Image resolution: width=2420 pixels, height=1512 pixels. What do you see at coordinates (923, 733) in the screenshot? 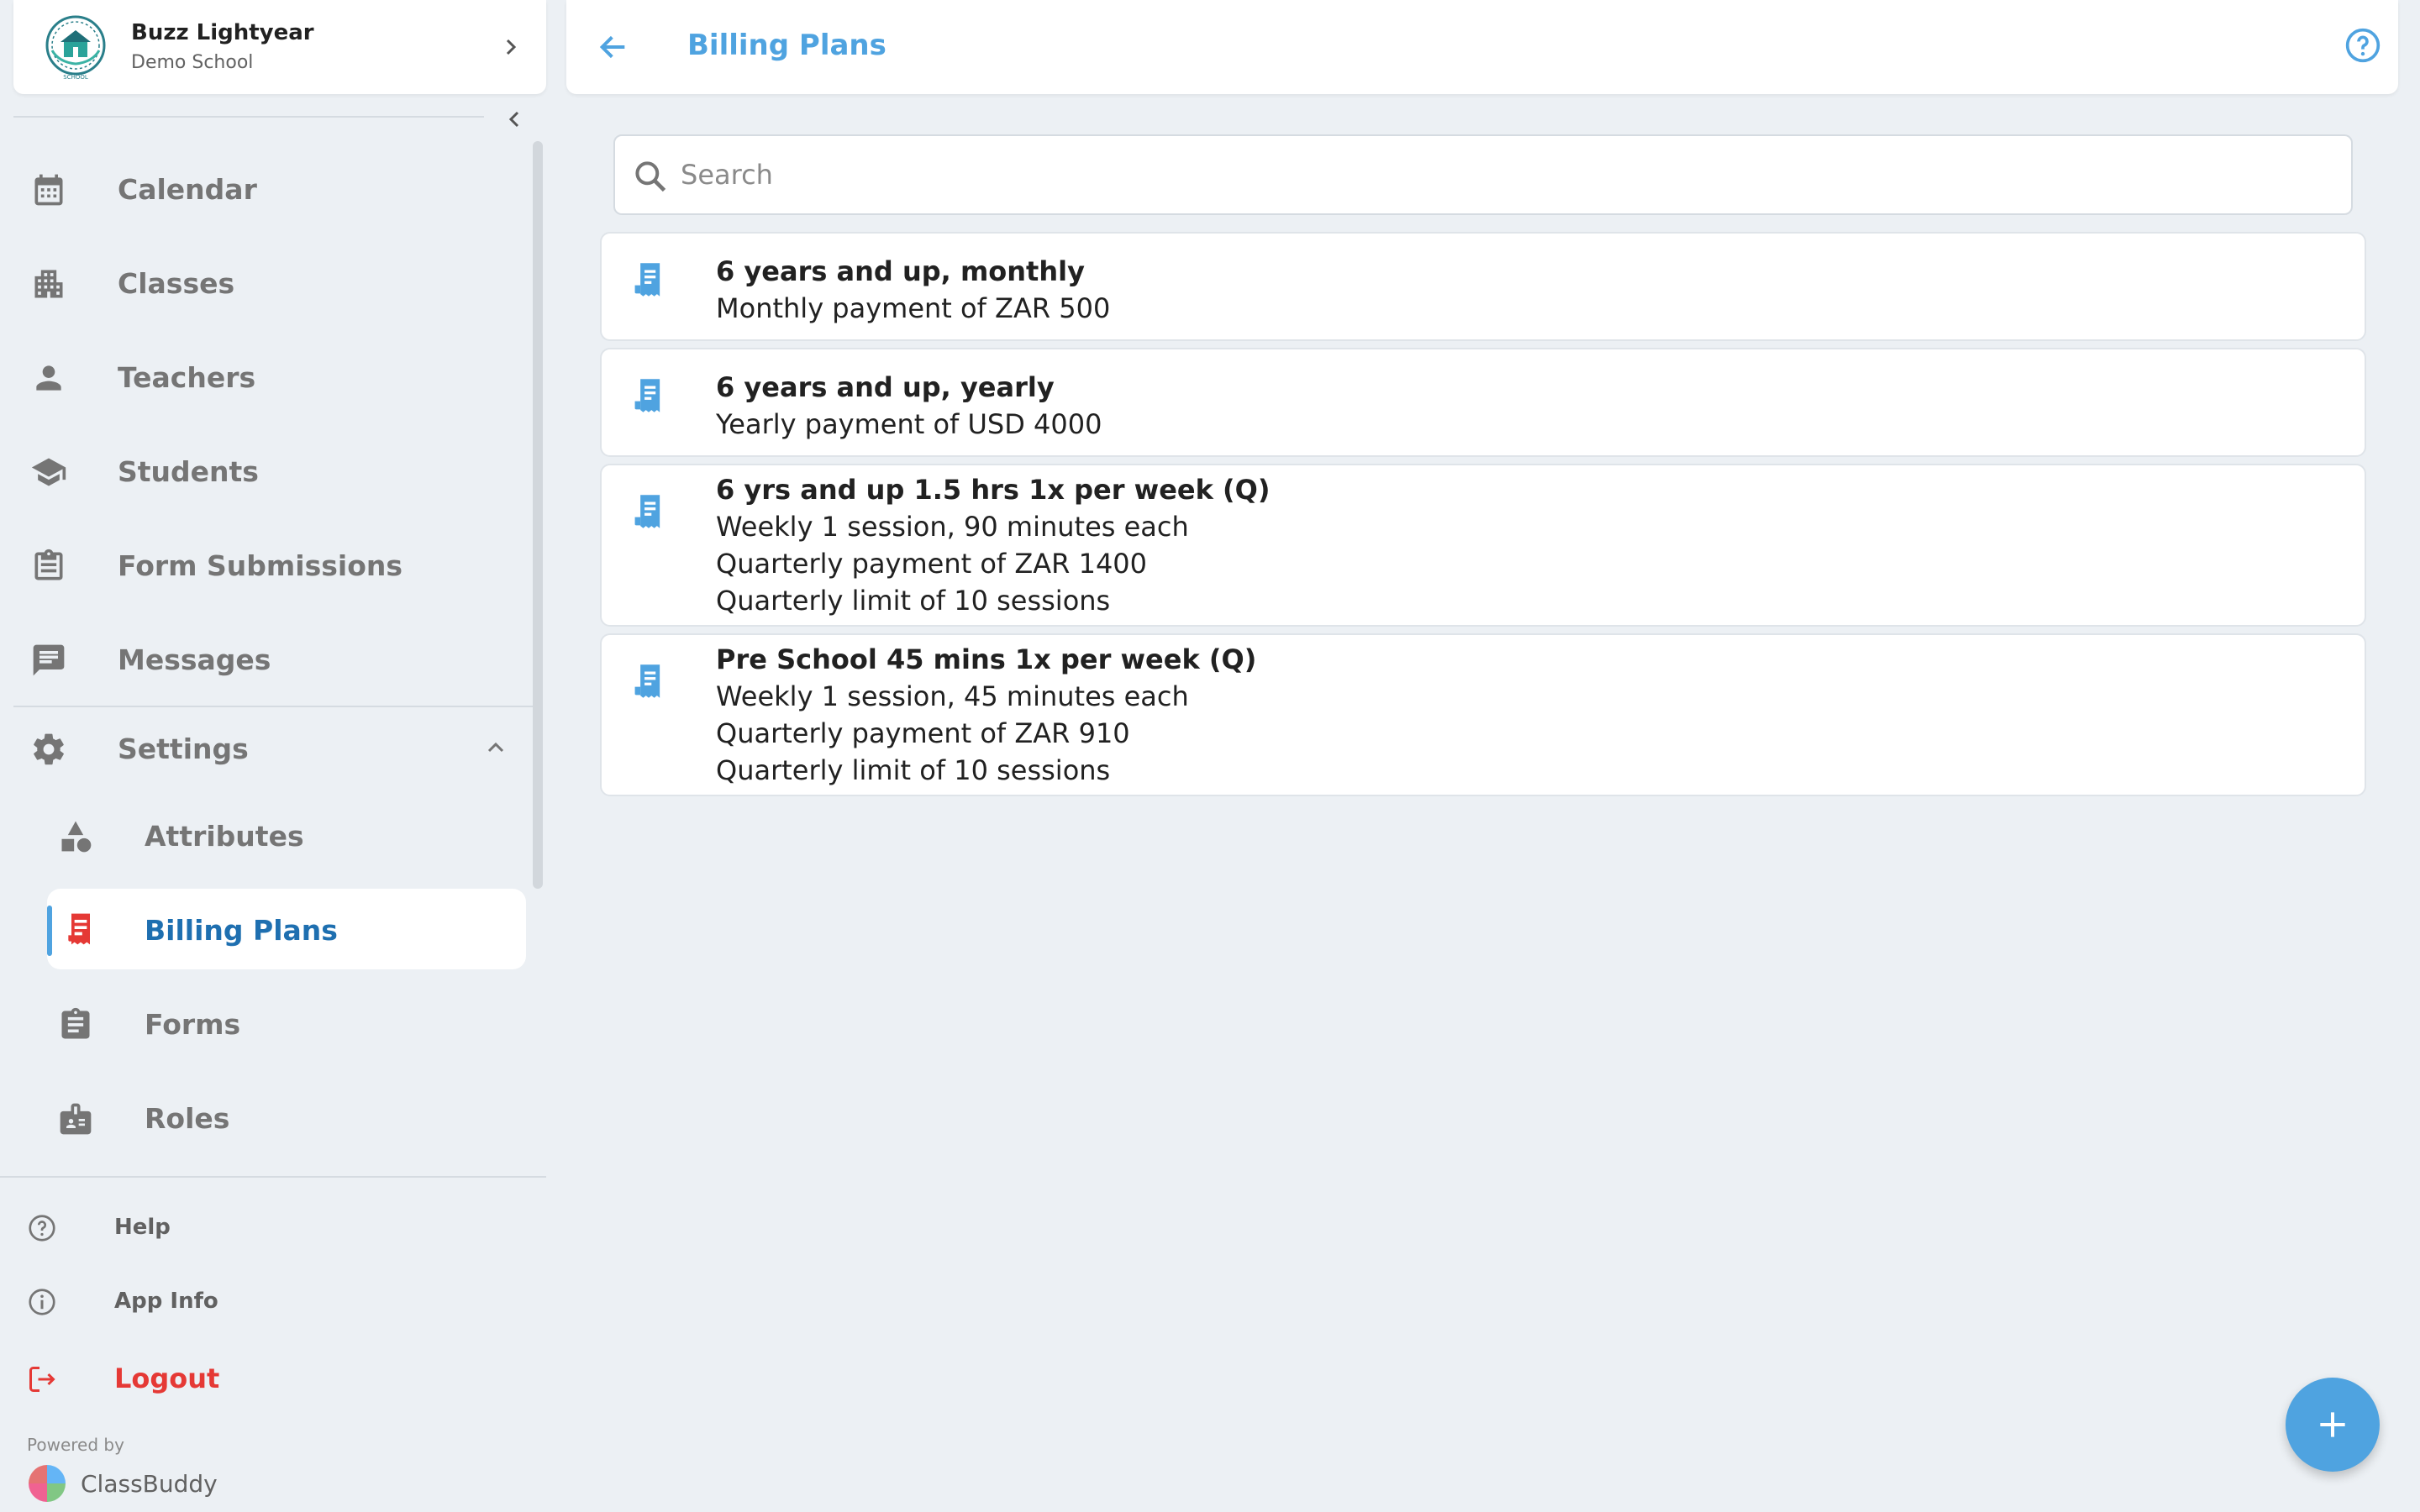
I see `plan-detail: Quarterly payment of ZAR 910` at bounding box center [923, 733].